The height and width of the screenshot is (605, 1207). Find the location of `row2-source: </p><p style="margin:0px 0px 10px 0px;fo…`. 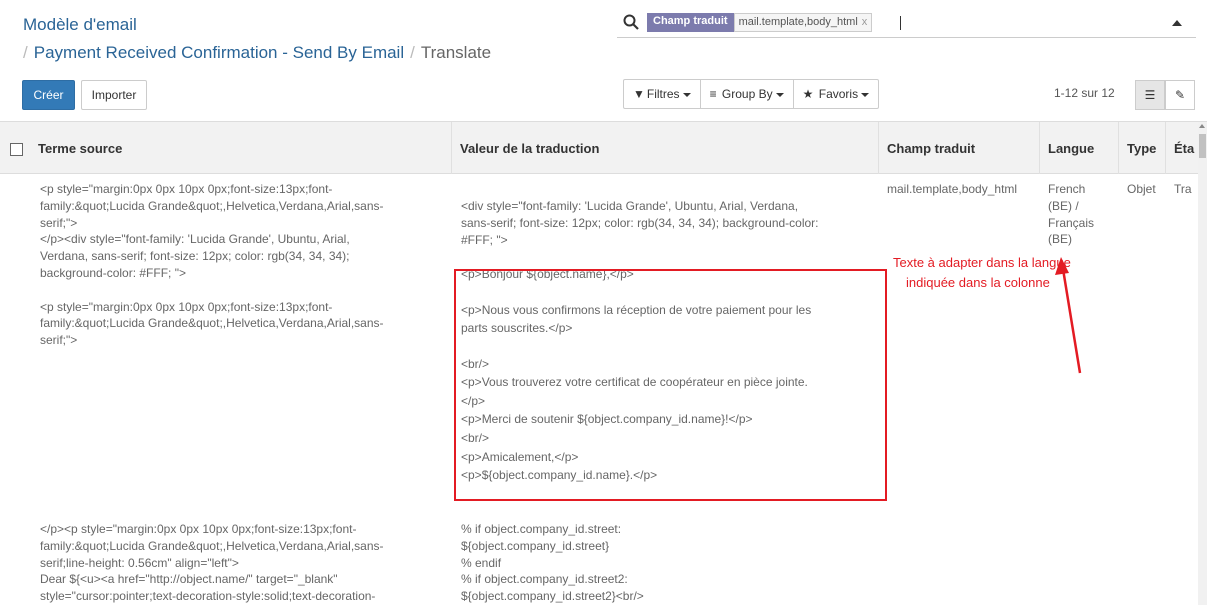

row2-source: </p><p style="margin:0px 0px 10px 0px;fo… is located at coordinates (240, 563).